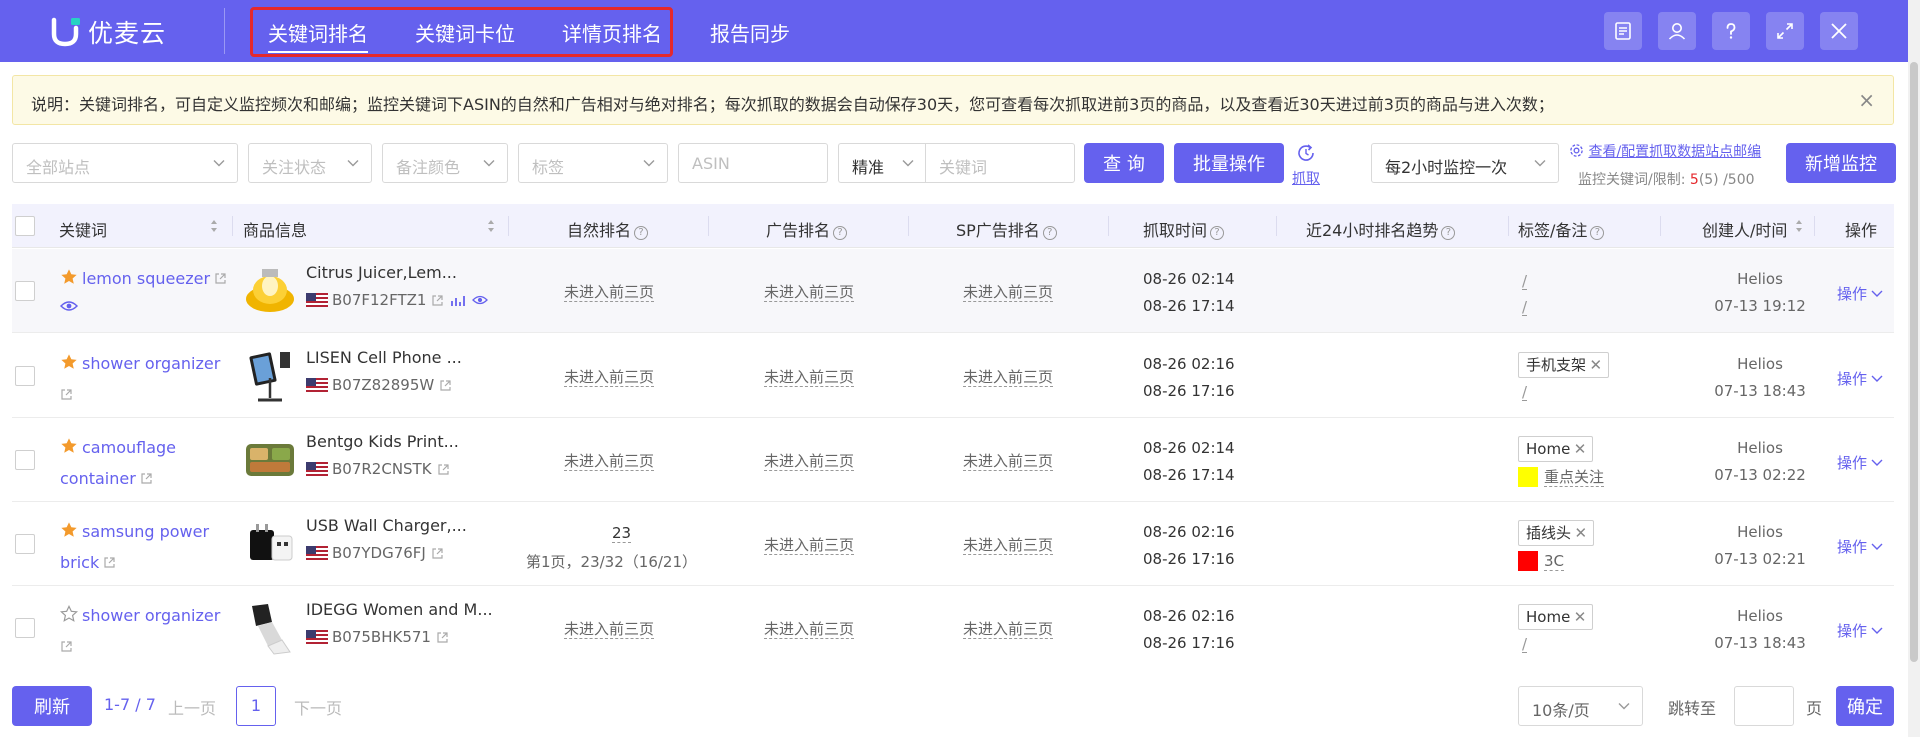  Describe the element at coordinates (1623, 31) in the screenshot. I see `document-button` at that location.